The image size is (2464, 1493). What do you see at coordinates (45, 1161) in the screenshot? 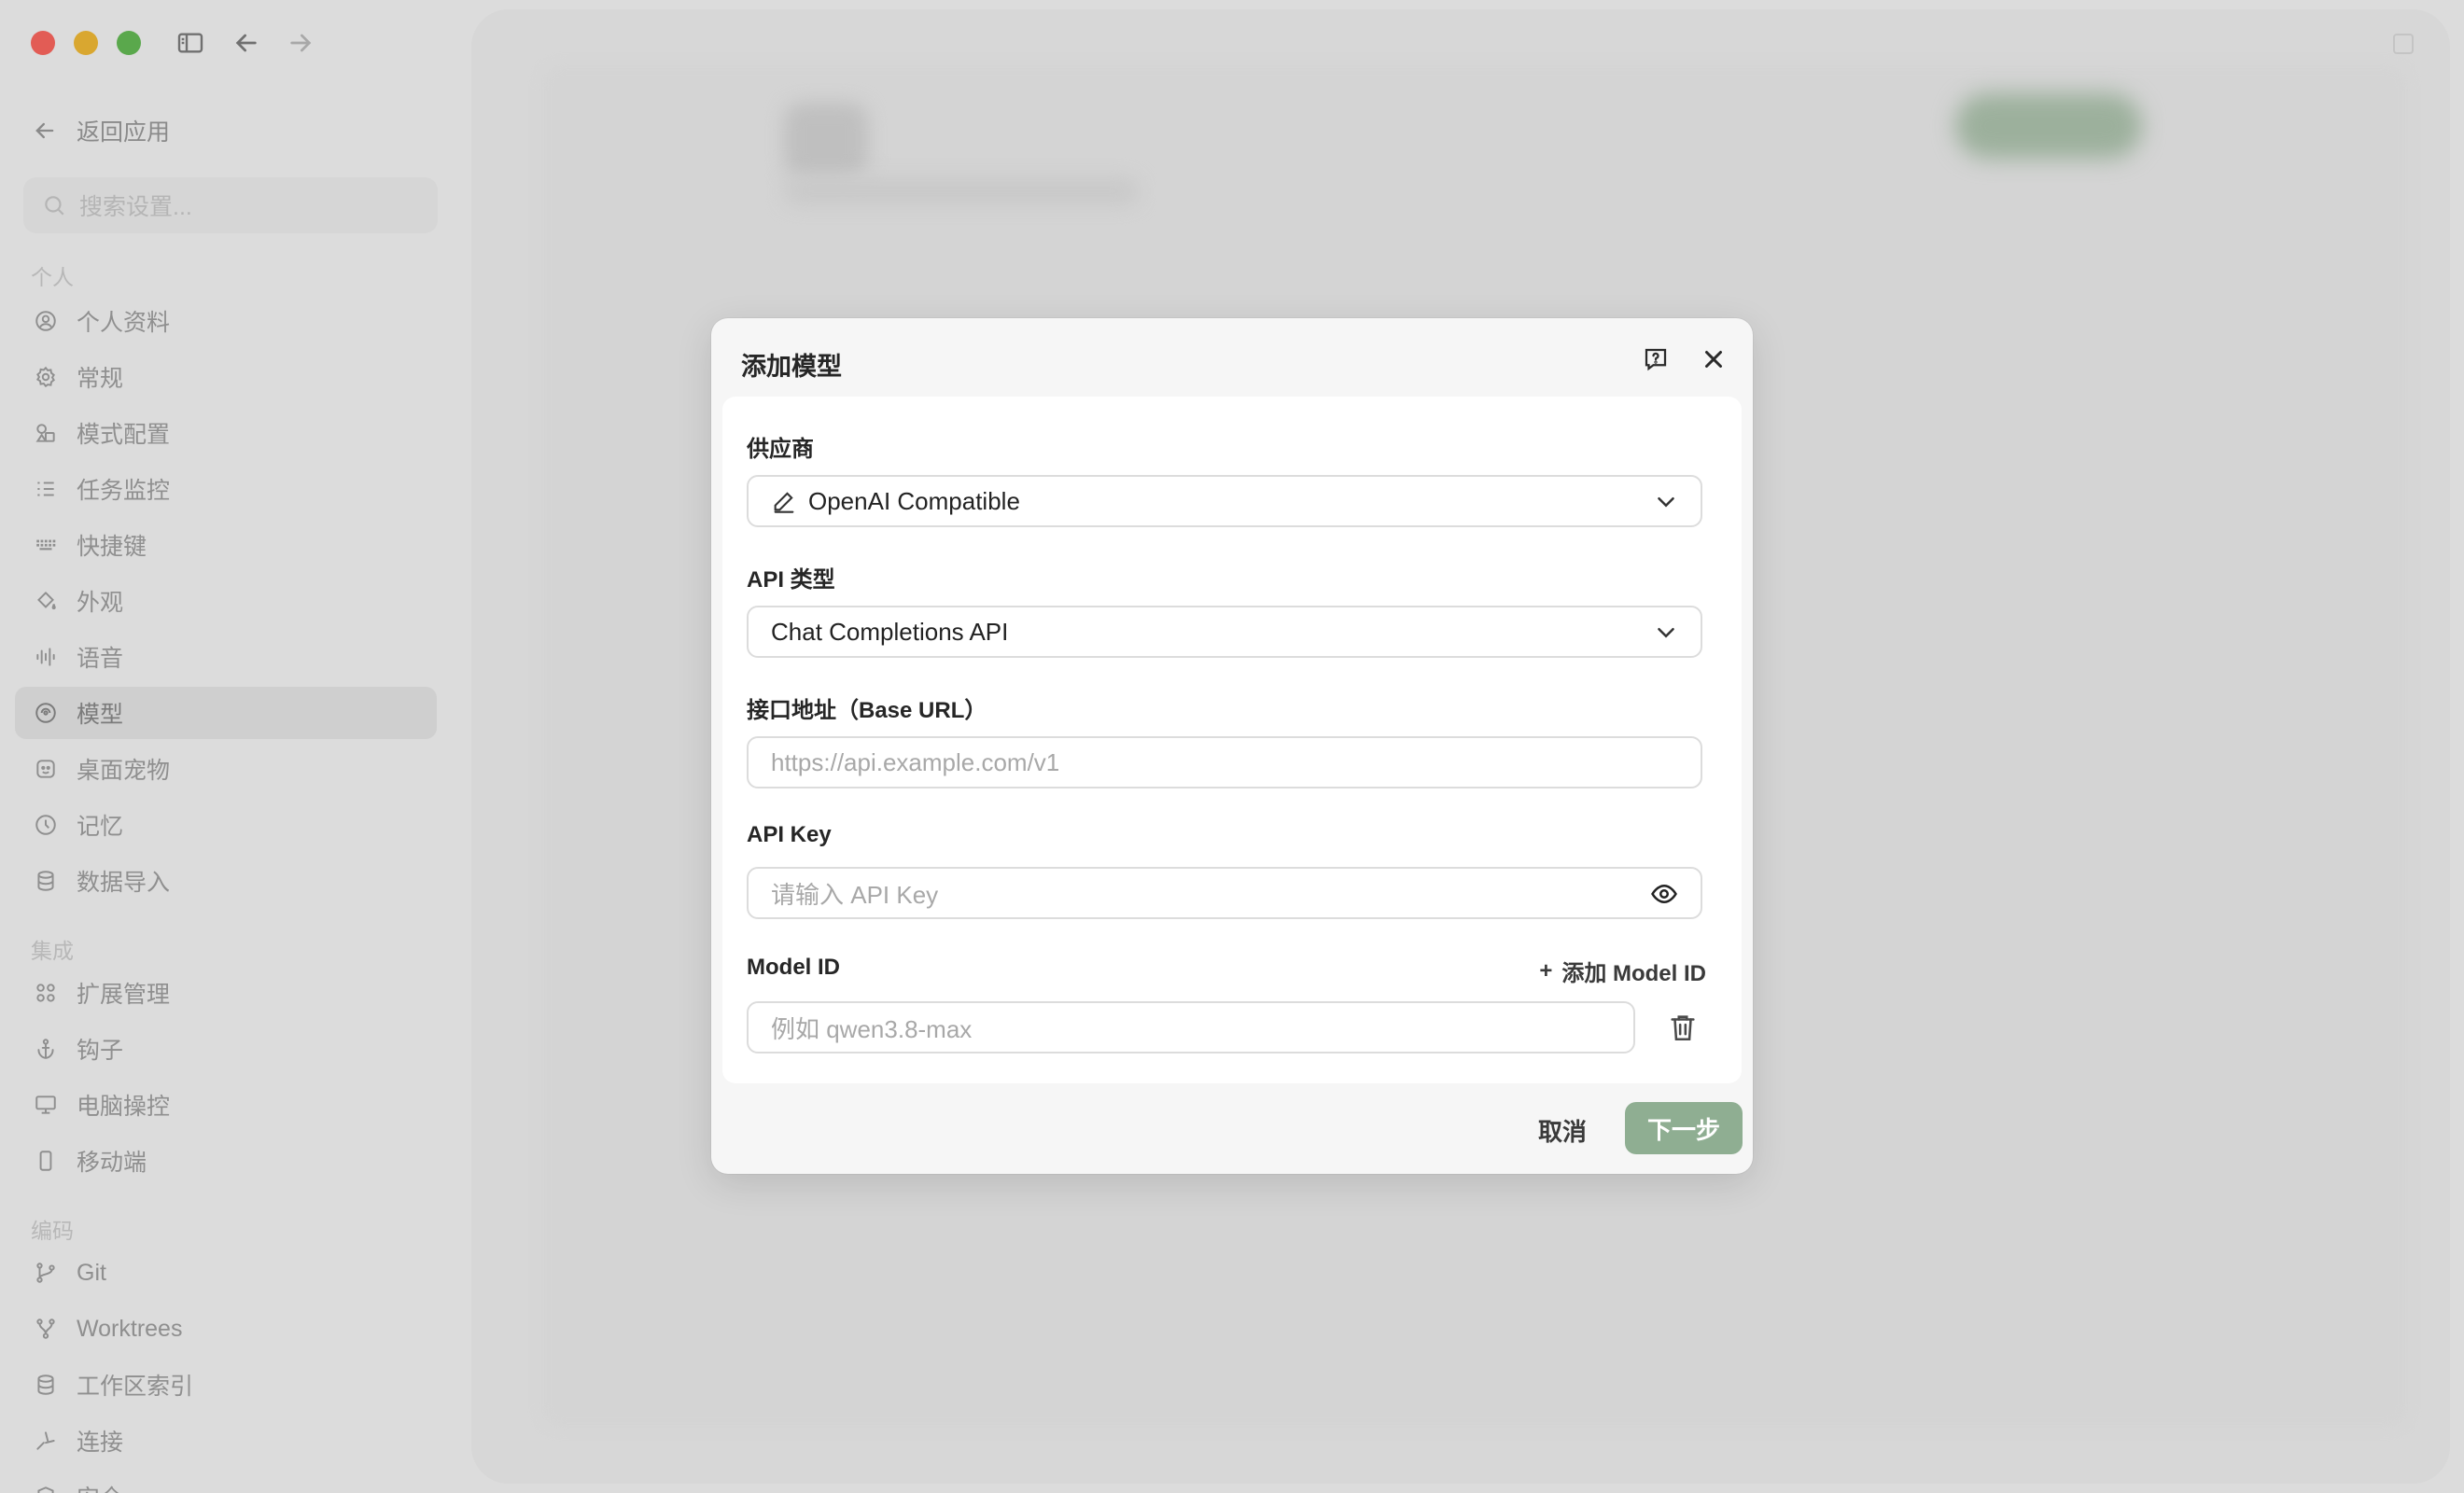
I see `phone-icon` at bounding box center [45, 1161].